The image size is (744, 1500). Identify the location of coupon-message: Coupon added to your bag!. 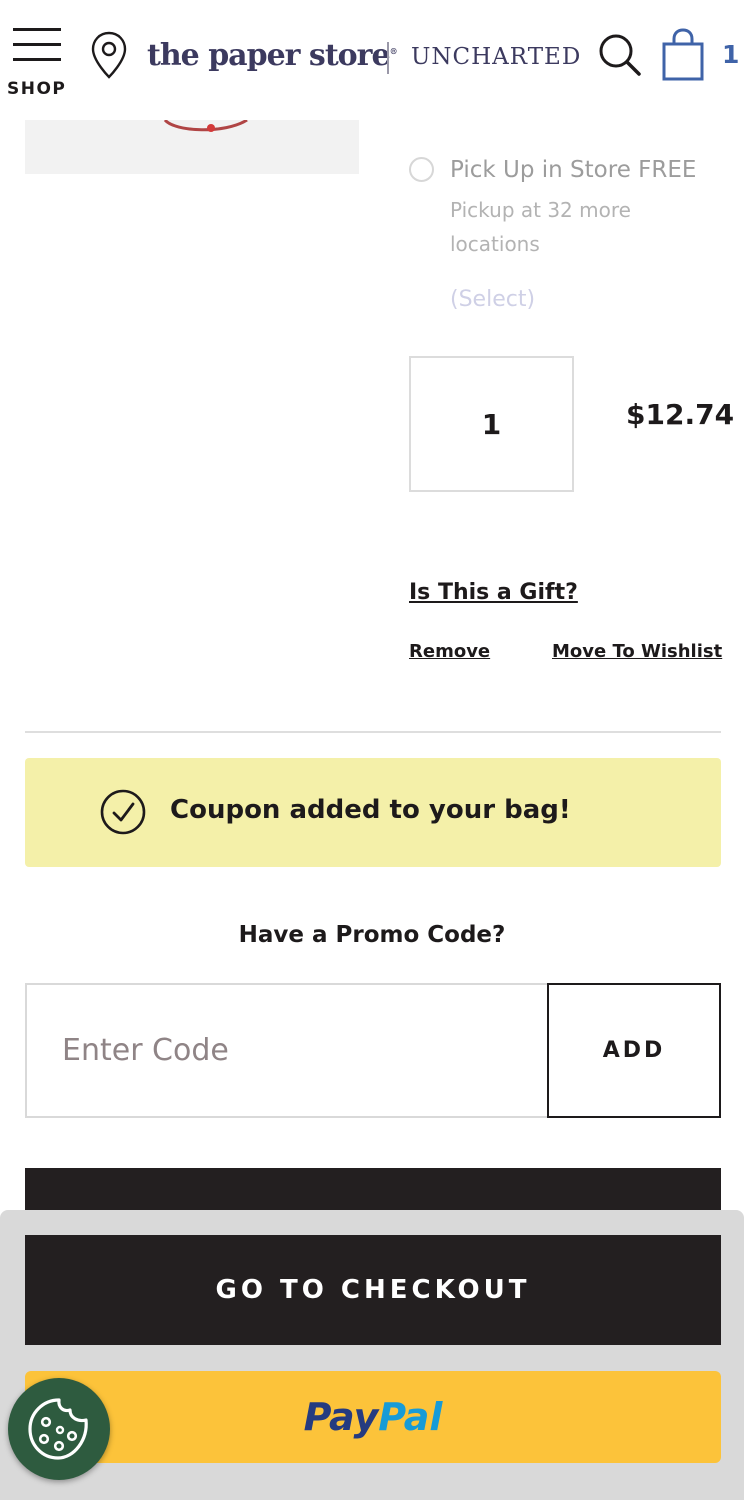
(370, 810).